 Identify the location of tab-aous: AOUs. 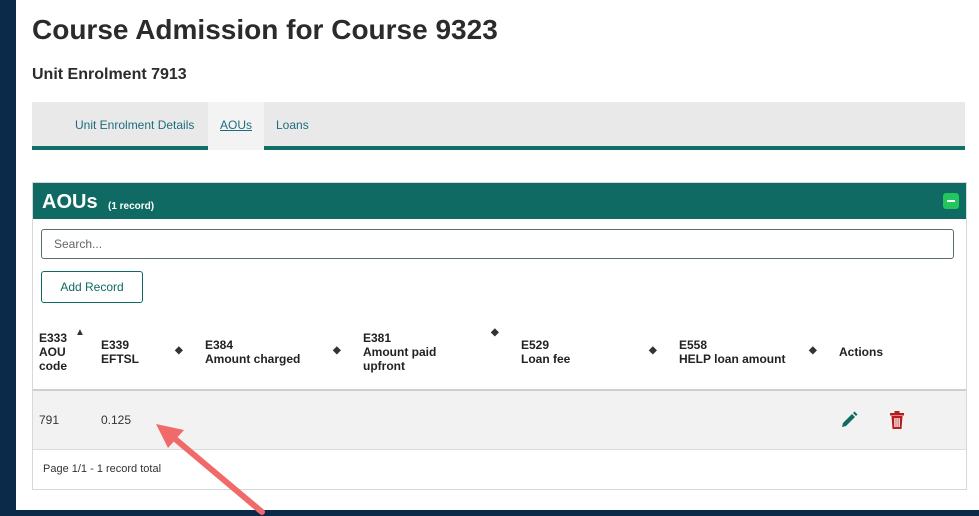
(236, 125).